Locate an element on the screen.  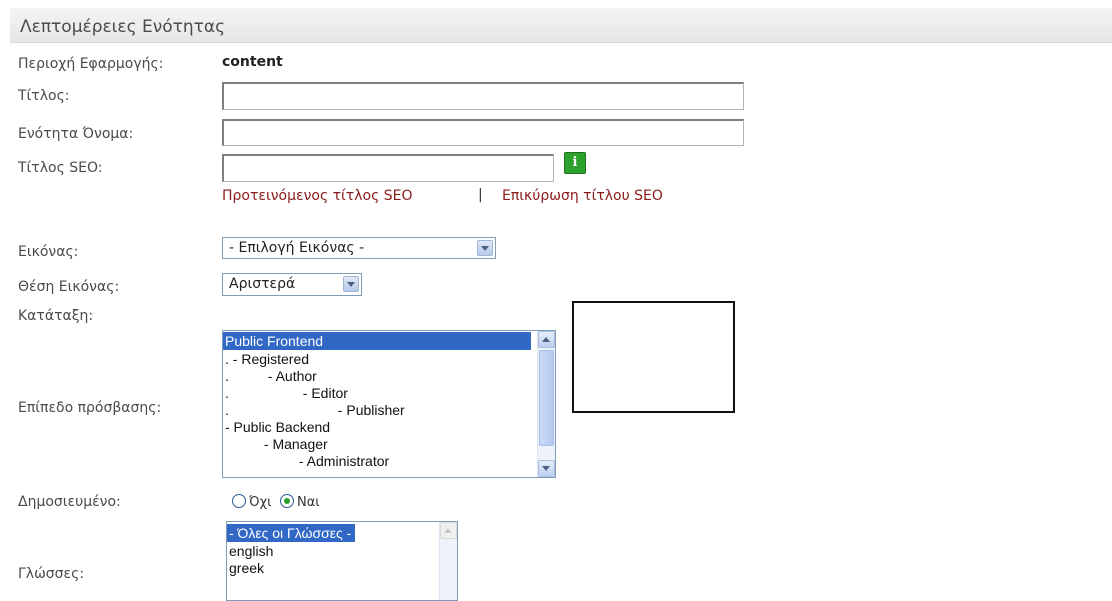
language-option: english is located at coordinates (342, 550).